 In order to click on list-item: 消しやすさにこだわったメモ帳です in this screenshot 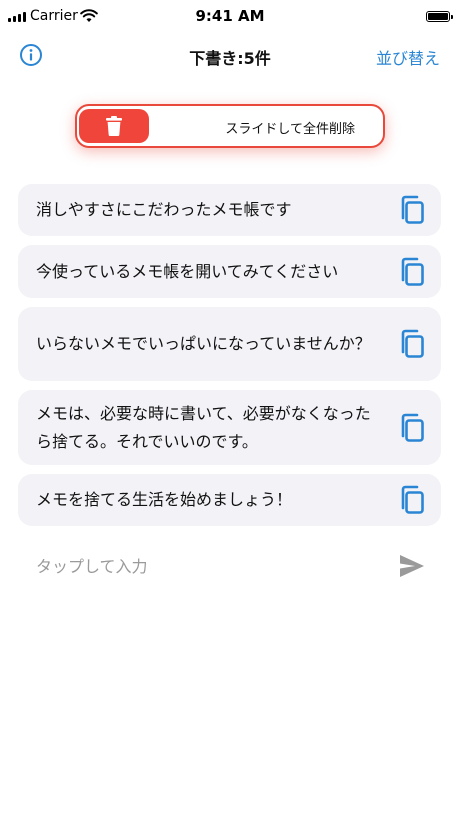, I will do `click(229, 210)`.